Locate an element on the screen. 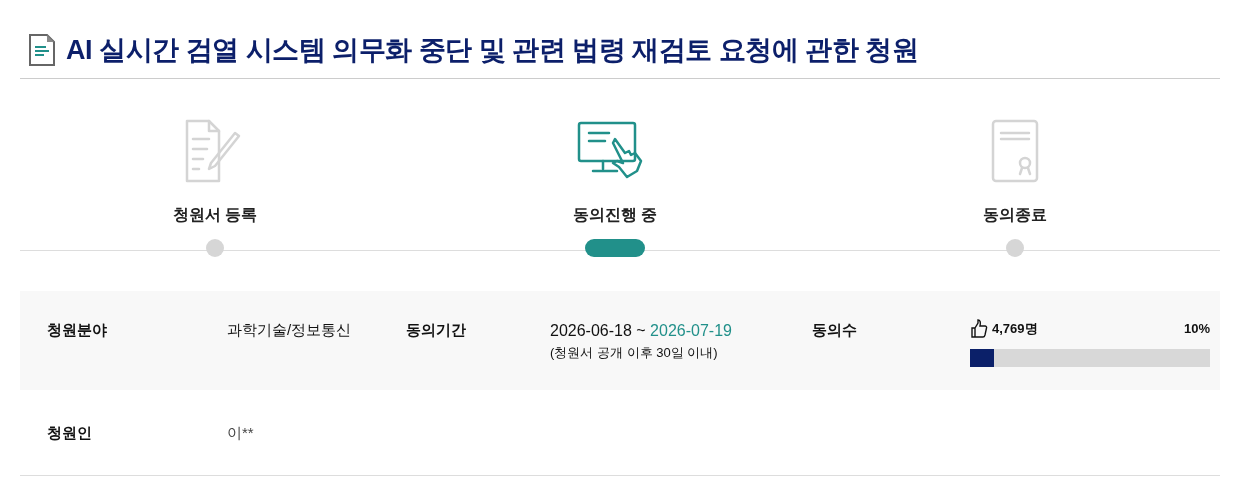 This screenshot has height=485, width=1243. period-note: (청원서 공개 이후 30일 이내) is located at coordinates (634, 353).